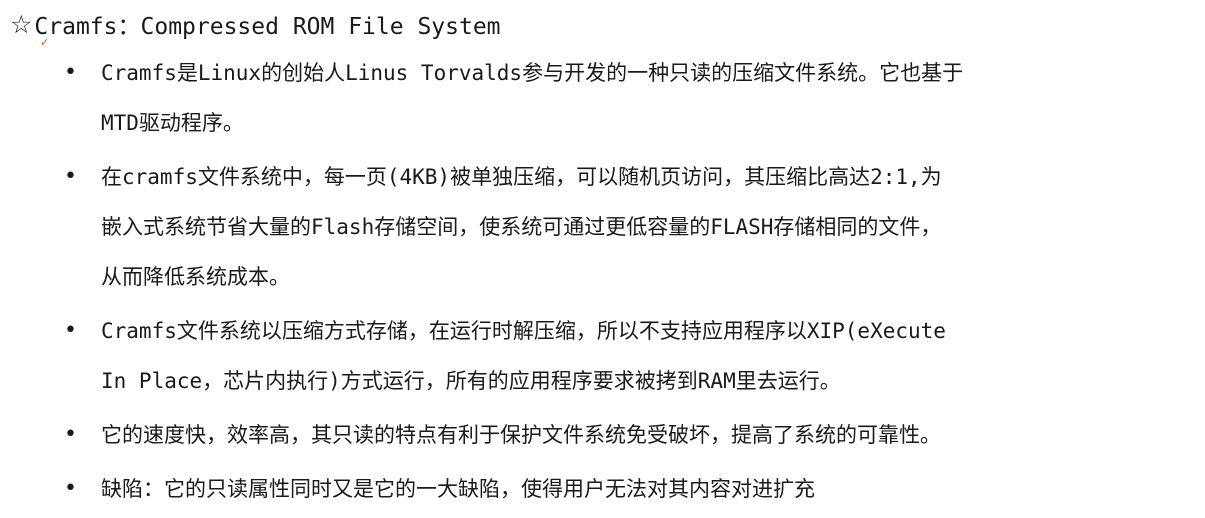 This screenshot has width=1205, height=518. Describe the element at coordinates (45, 42) in the screenshot. I see `pen-mark-icon: ✓` at that location.